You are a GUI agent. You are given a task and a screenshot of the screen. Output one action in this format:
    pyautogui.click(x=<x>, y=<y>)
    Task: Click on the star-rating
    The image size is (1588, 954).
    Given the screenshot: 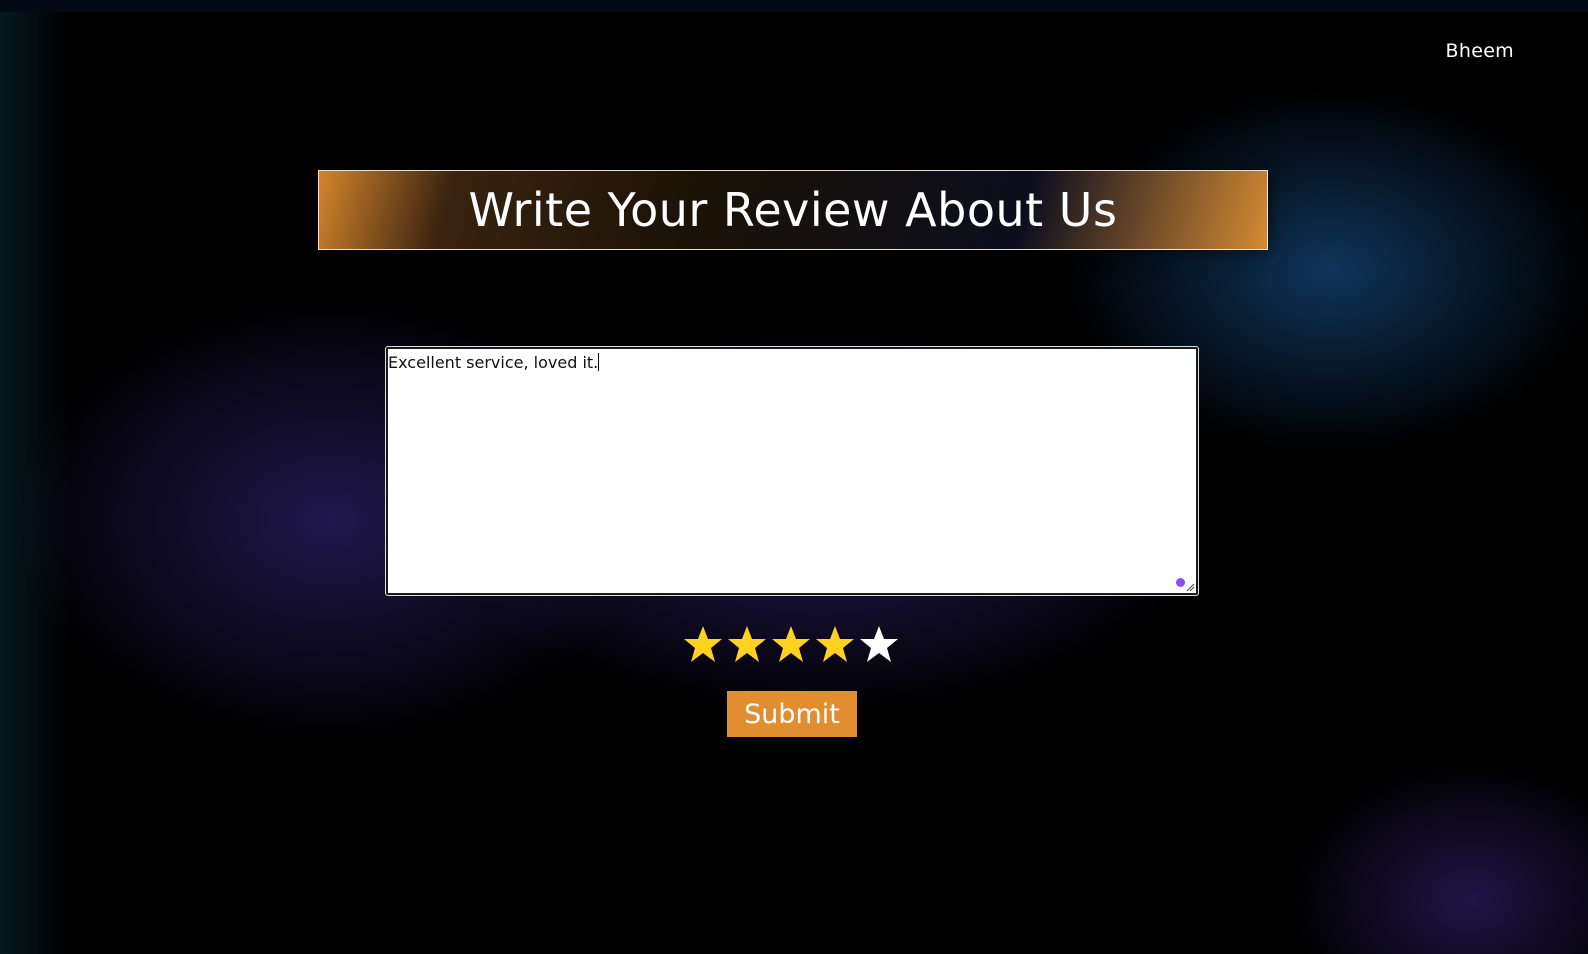 What is the action you would take?
    pyautogui.click(x=791, y=644)
    